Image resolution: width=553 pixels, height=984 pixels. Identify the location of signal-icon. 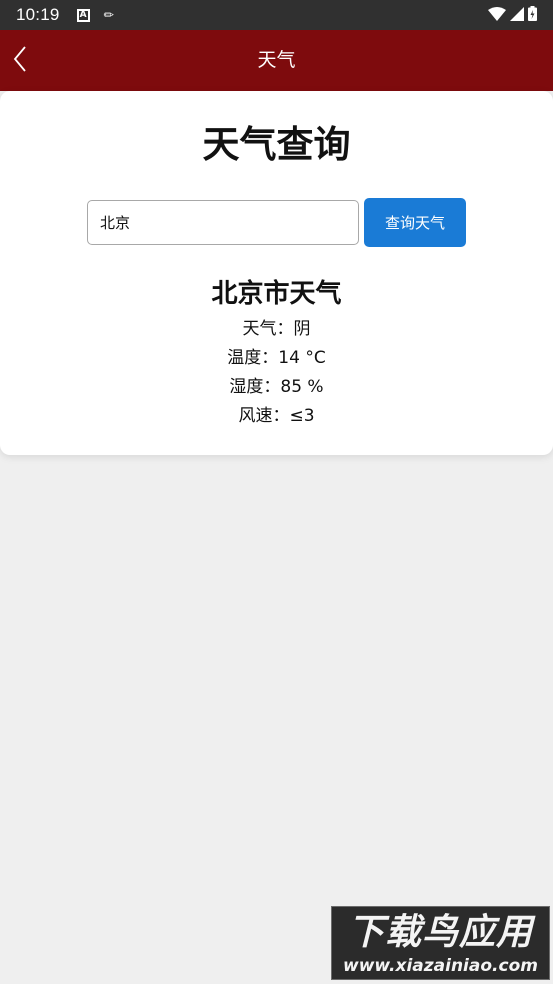
(517, 15).